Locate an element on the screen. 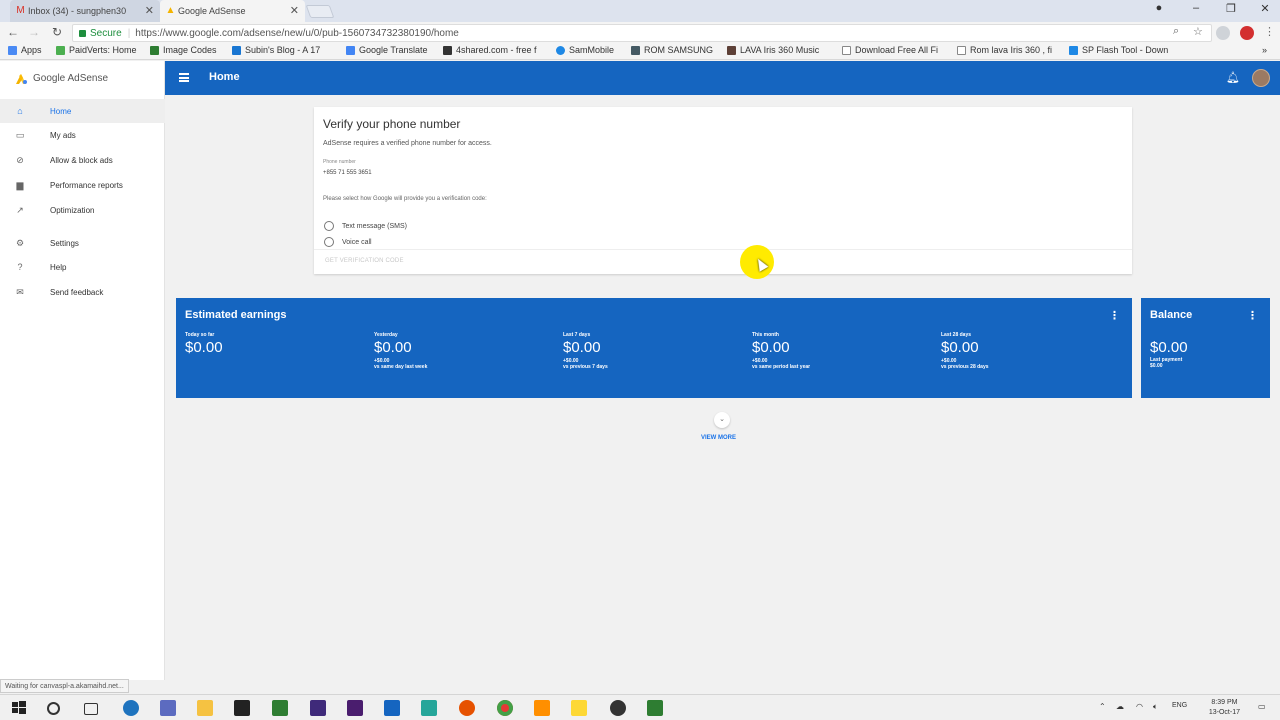  profile-icon: ● is located at coordinates (1159, 8).